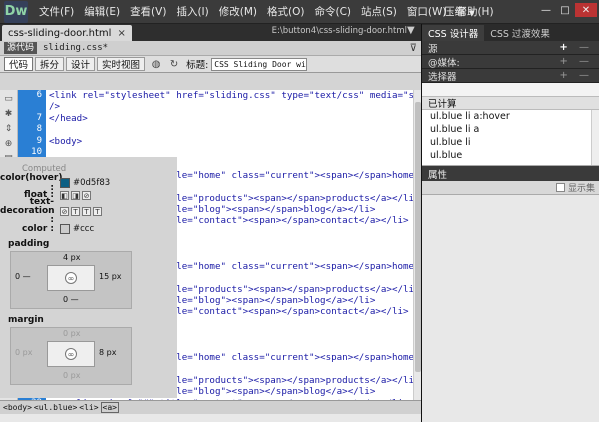 The height and width of the screenshot is (422, 599). I want to click on float-left-icon: ◧, so click(64, 195).